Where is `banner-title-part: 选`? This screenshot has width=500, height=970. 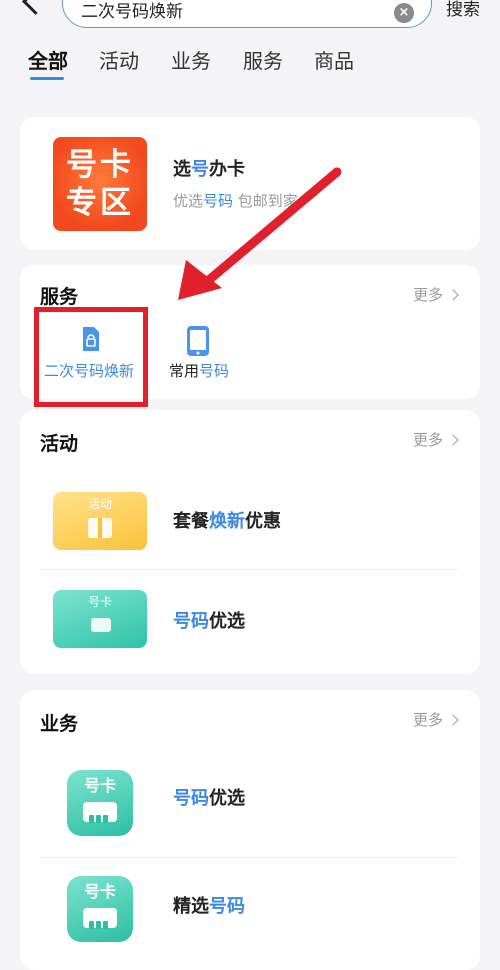 banner-title-part: 选 is located at coordinates (182, 169).